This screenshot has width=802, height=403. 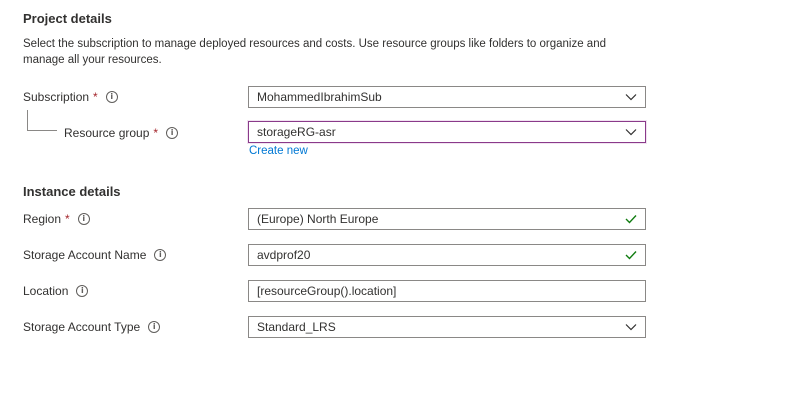 What do you see at coordinates (296, 327) in the screenshot?
I see `storage-account-type-value: Standard_LRS` at bounding box center [296, 327].